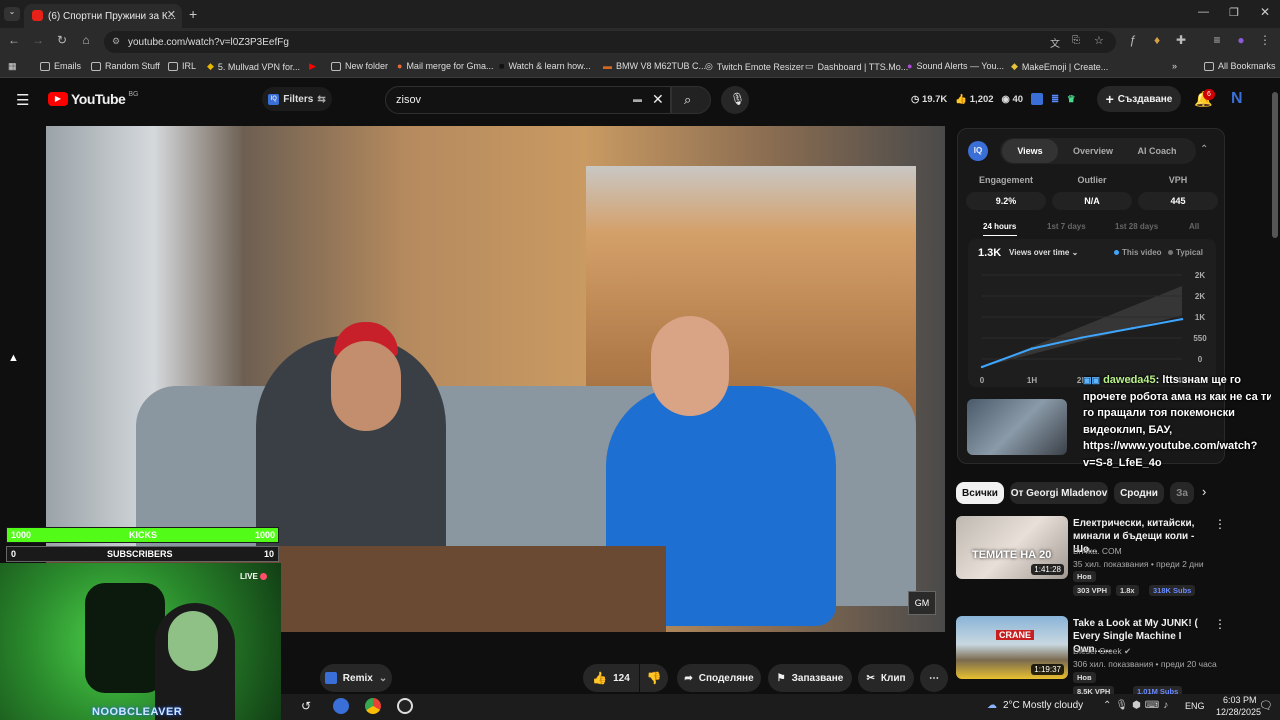  Describe the element at coordinates (1203, 12) in the screenshot. I see `minimize-button: —` at that location.